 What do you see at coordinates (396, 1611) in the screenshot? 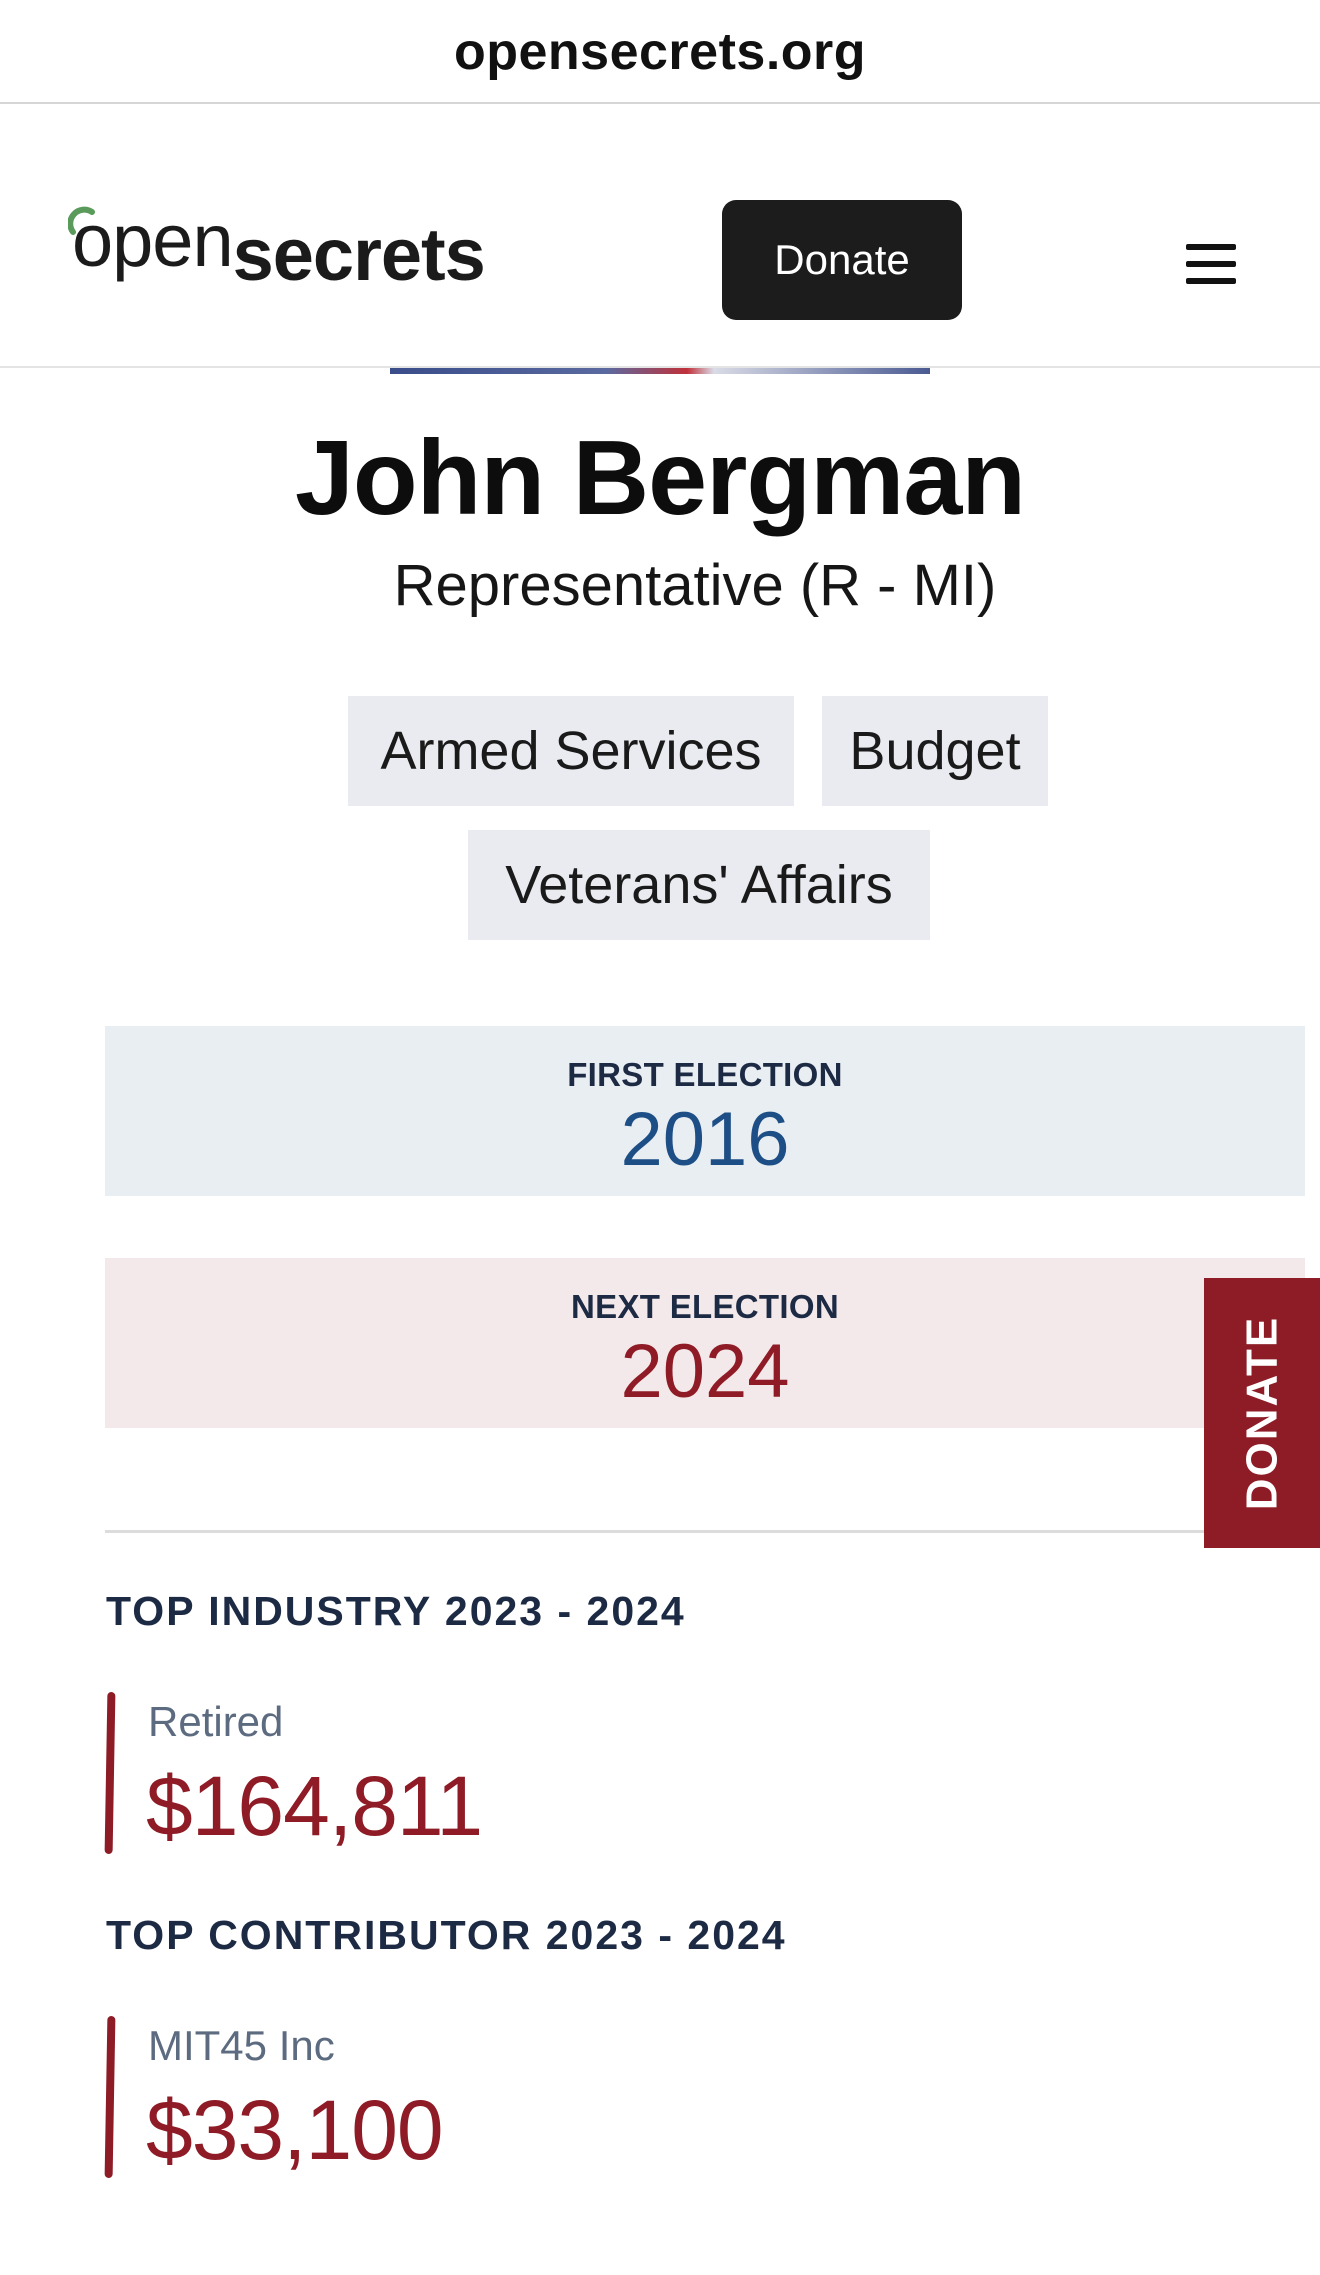
I see `top-industry-title: TOP INDUSTRY 2023 - 2024` at bounding box center [396, 1611].